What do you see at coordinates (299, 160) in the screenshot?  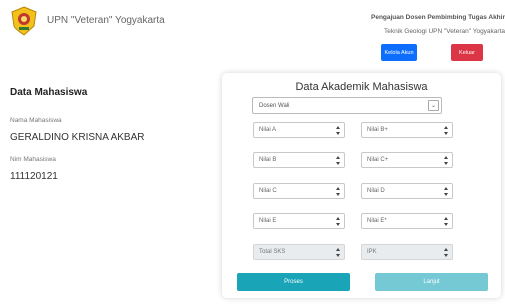 I see `nilai-b-input: Nilai B` at bounding box center [299, 160].